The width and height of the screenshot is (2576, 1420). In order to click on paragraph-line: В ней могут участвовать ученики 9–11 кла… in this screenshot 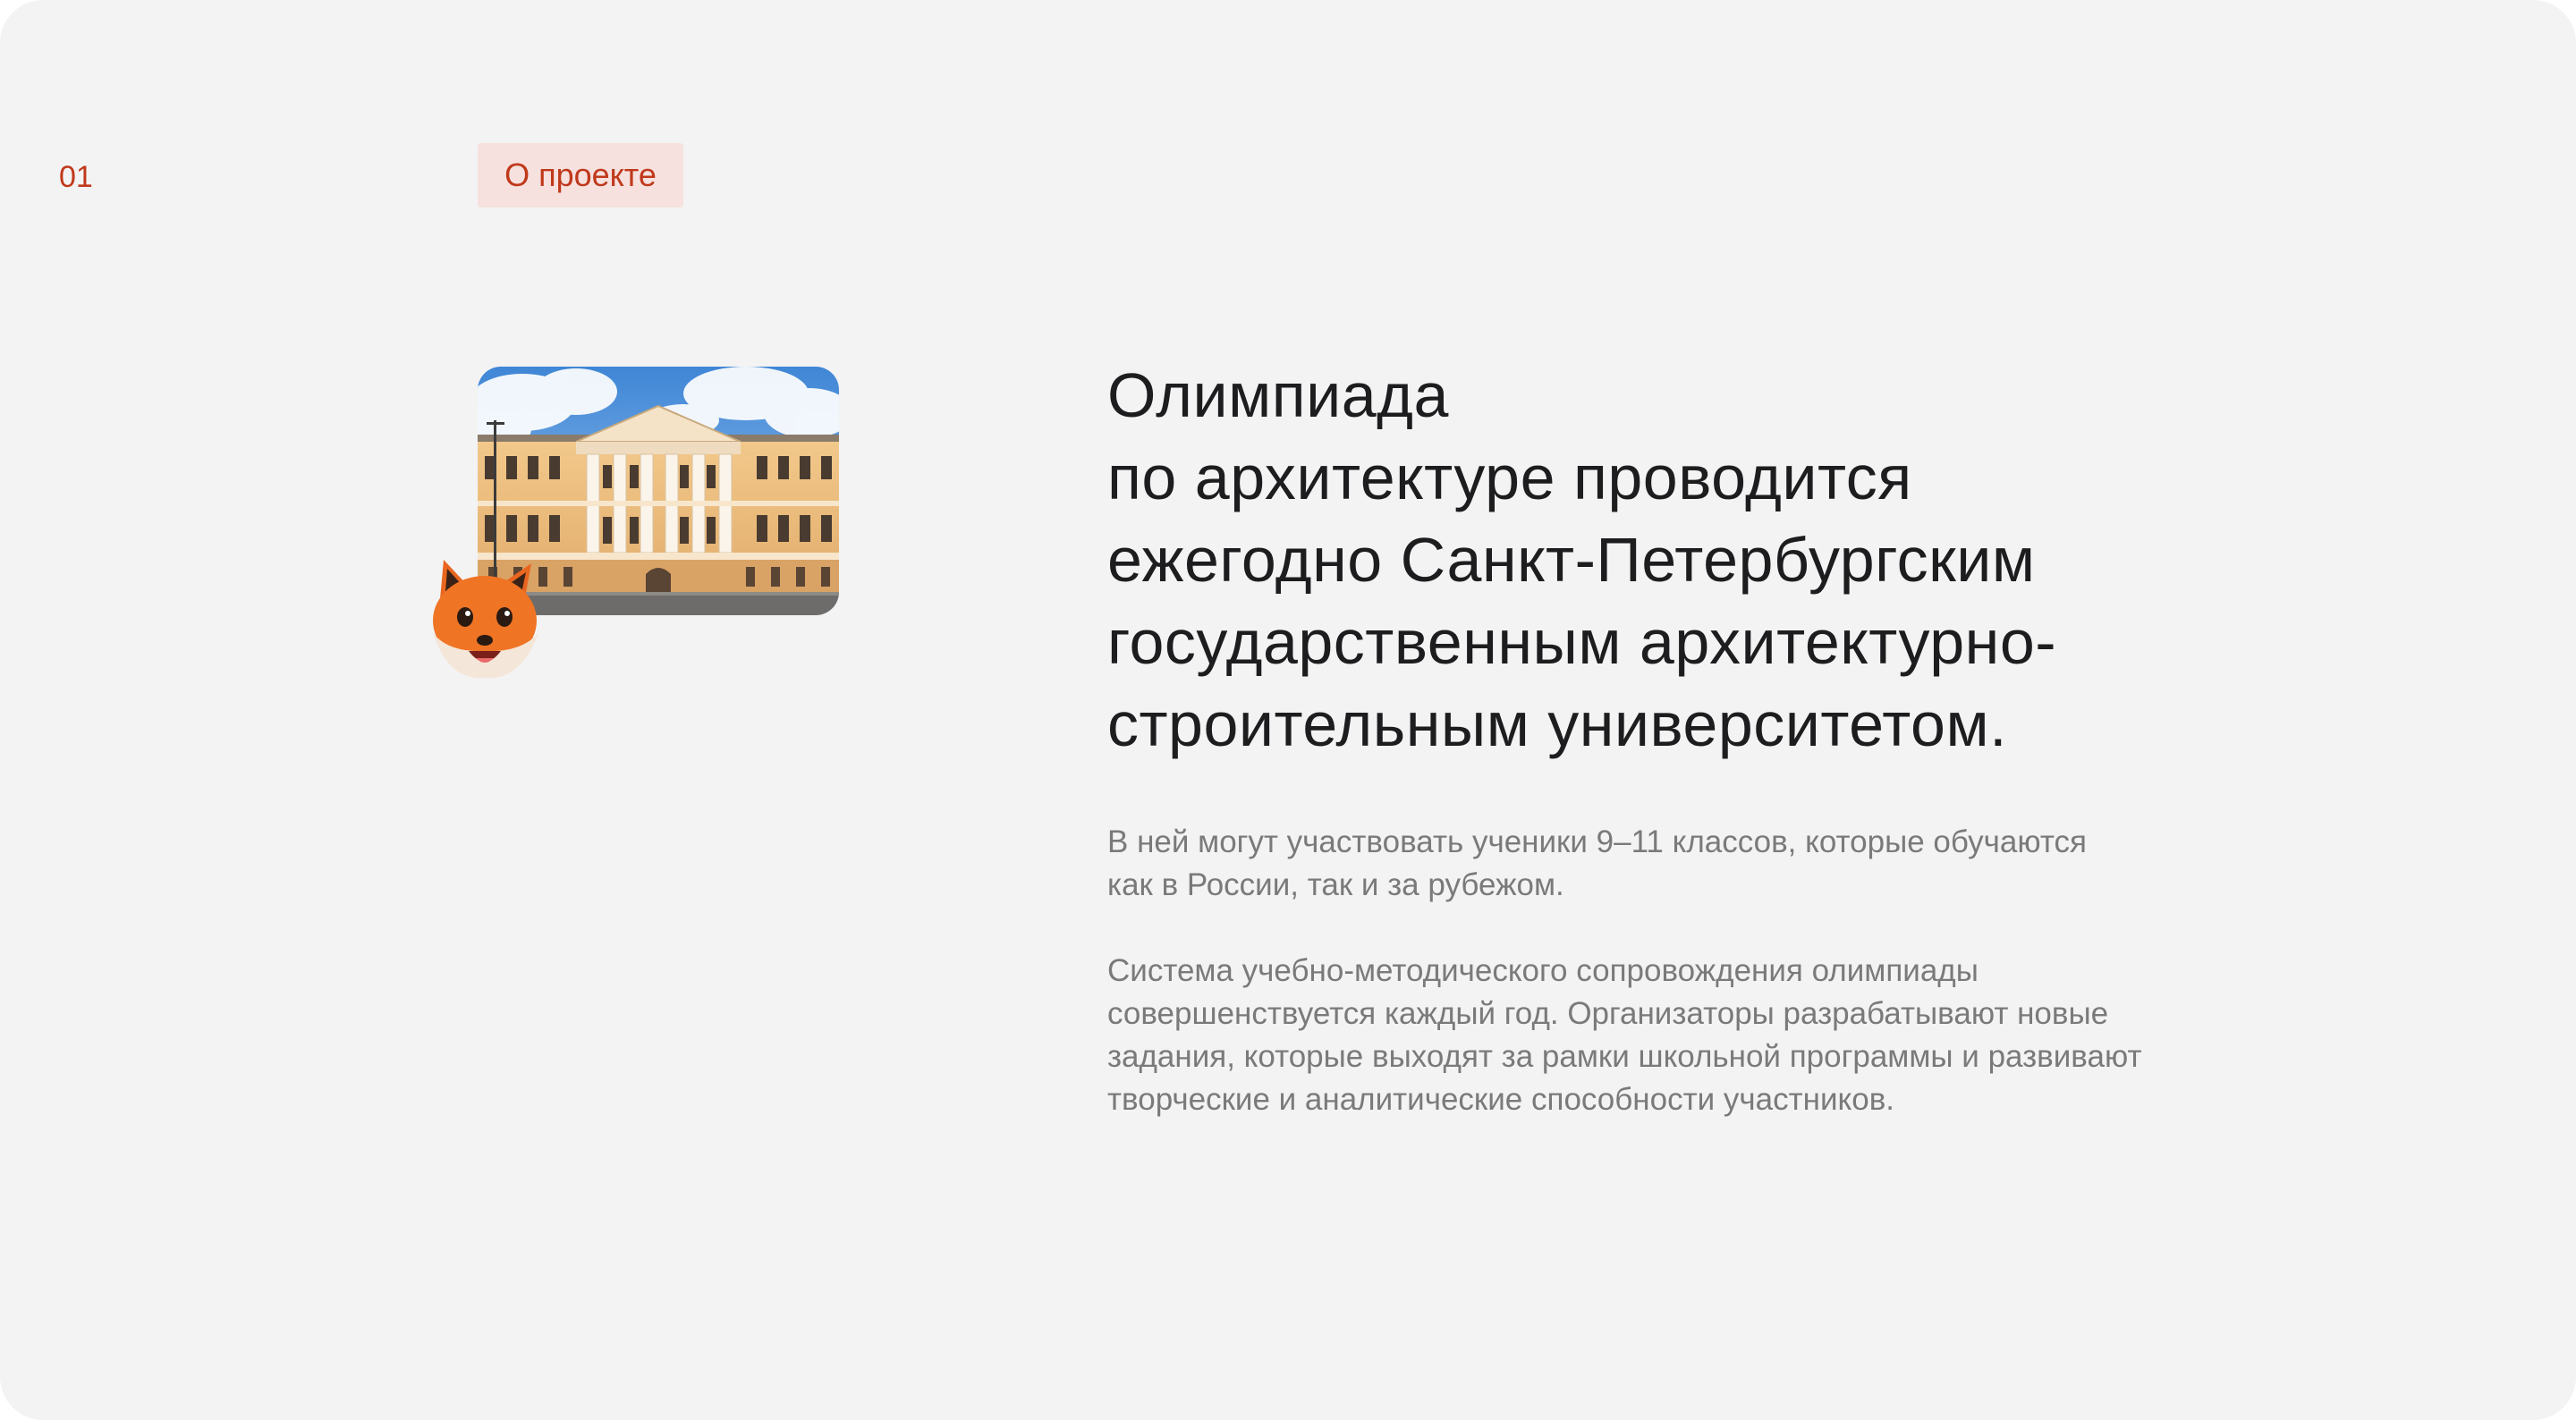, I will do `click(1597, 841)`.